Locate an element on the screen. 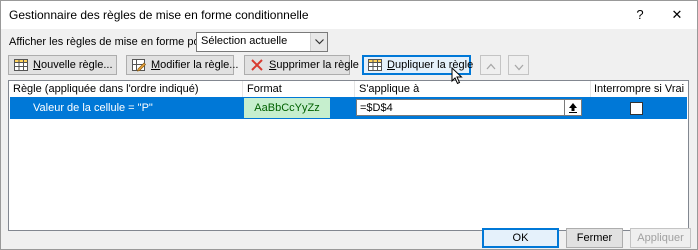 The image size is (698, 250). move-down-button is located at coordinates (518, 65).